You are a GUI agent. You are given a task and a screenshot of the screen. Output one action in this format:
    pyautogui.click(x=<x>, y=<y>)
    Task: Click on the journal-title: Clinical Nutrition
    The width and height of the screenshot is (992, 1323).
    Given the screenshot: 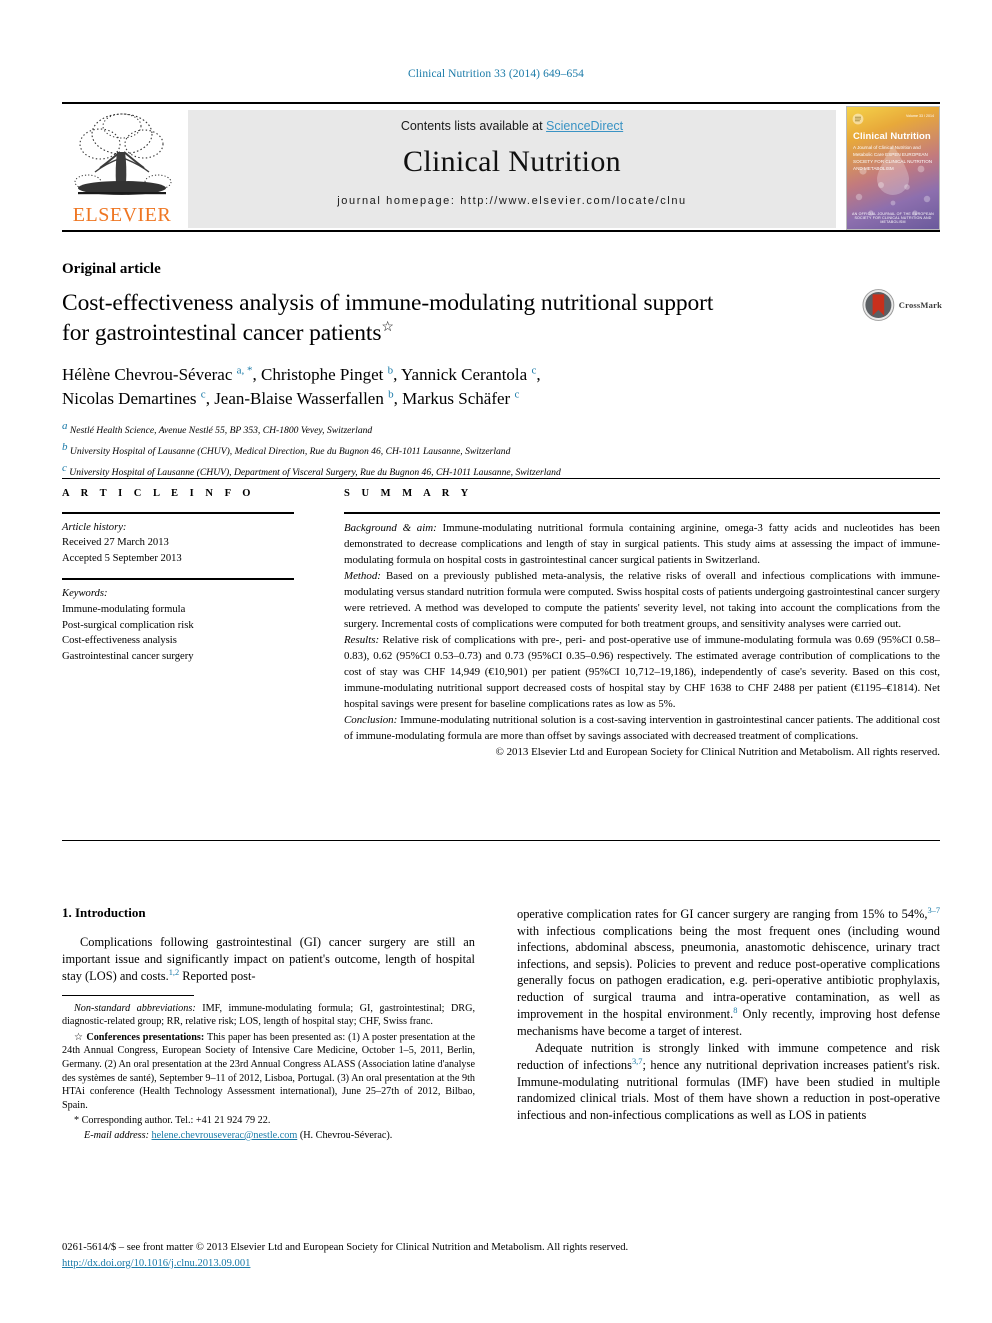 What is the action you would take?
    pyautogui.click(x=512, y=161)
    